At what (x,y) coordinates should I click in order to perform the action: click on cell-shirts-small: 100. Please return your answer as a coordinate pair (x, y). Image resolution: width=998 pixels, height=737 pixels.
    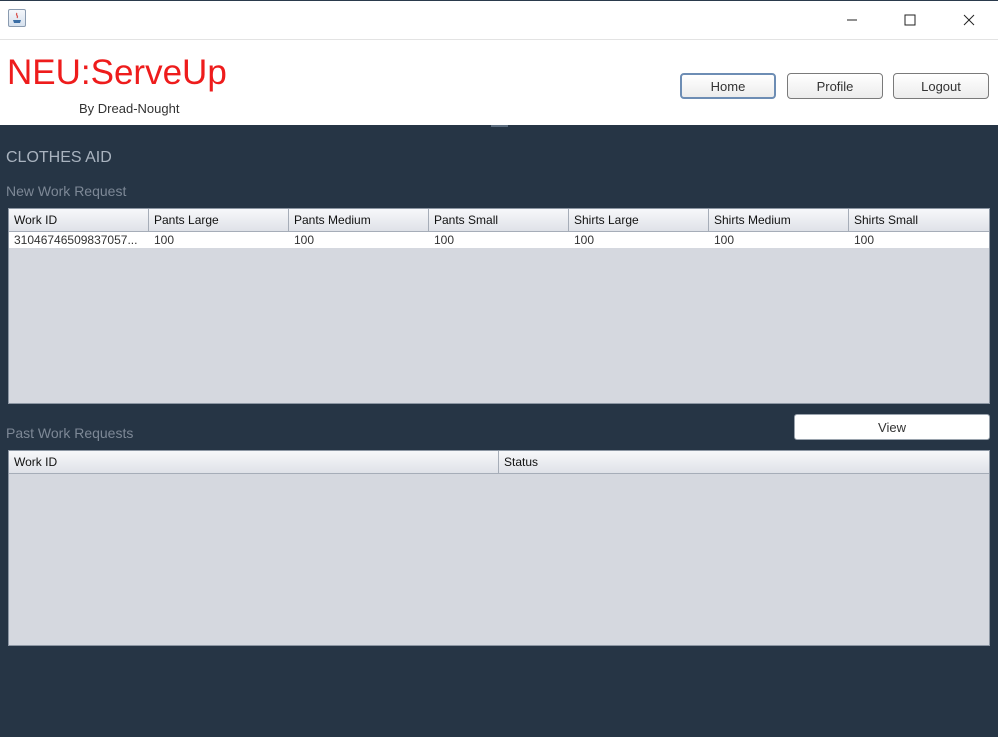
    Looking at the image, I should click on (919, 240).